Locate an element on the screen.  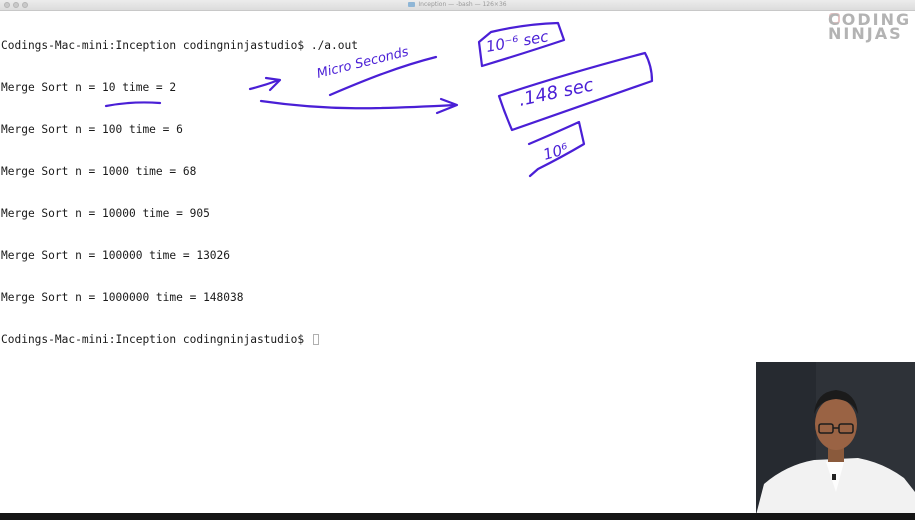
micro-seconds-text: Micro Seconds is located at coordinates (362, 63).